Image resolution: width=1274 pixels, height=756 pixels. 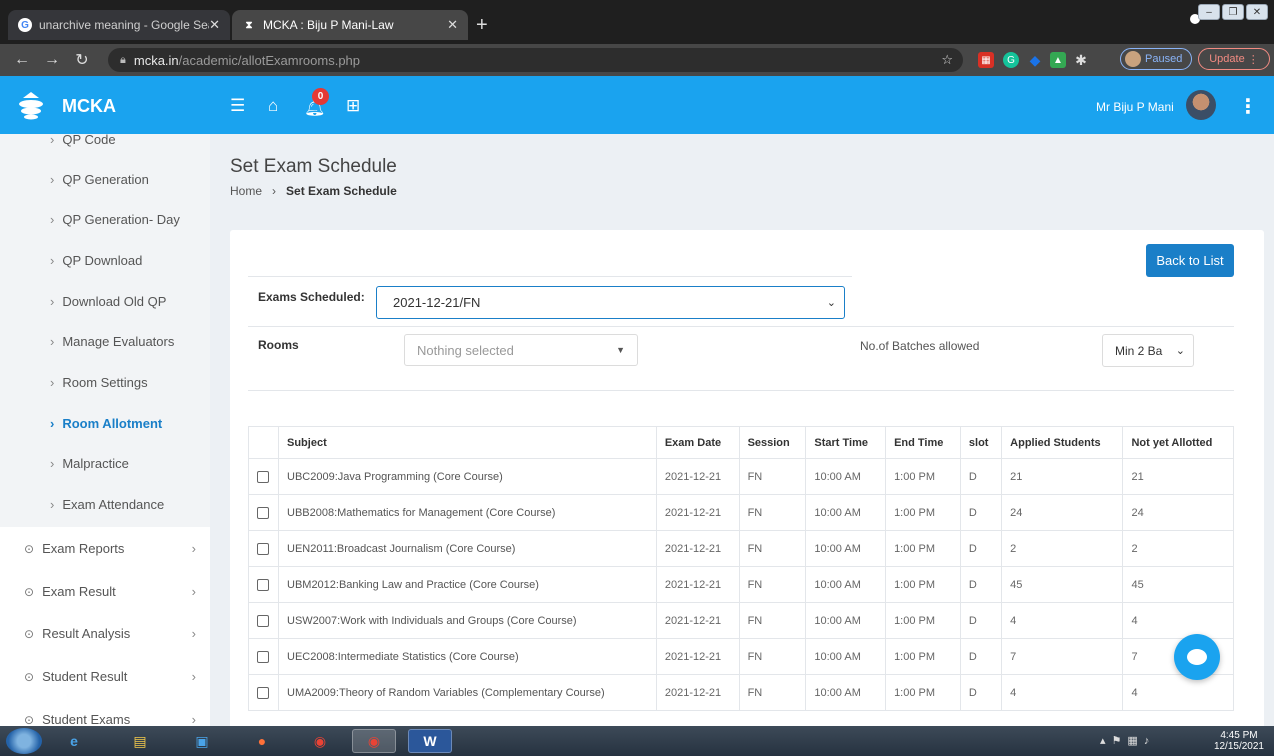 What do you see at coordinates (107, 504) in the screenshot?
I see `sidebar-item-exam-attendance: › Exam Attendance` at bounding box center [107, 504].